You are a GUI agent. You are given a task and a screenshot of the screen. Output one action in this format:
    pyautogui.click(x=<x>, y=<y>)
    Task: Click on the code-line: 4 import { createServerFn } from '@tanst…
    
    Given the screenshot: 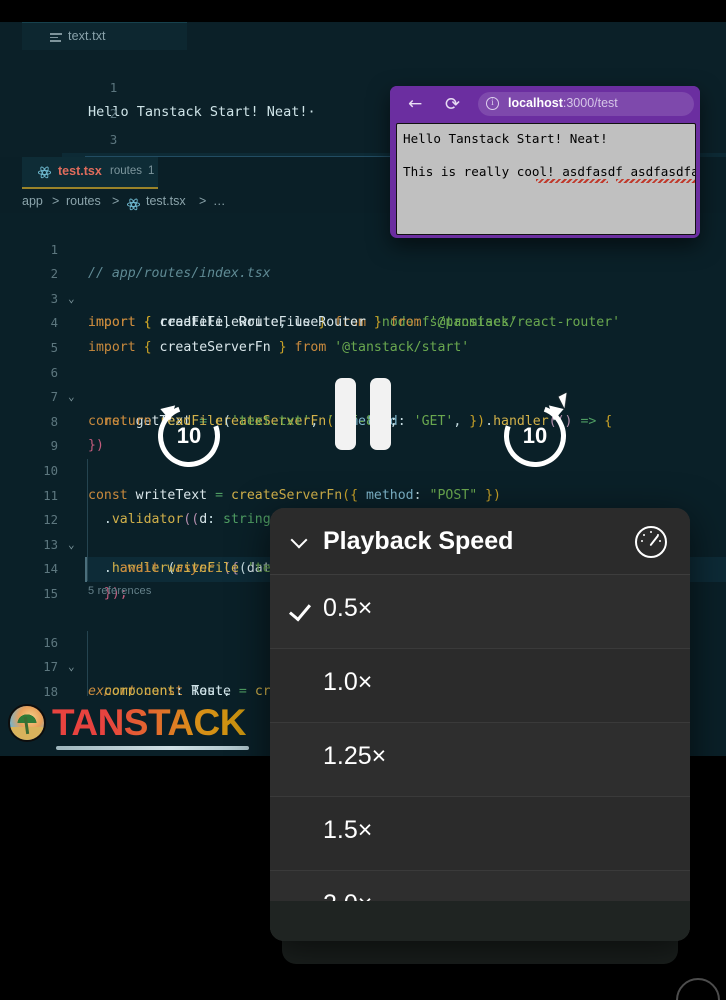 What is the action you would take?
    pyautogui.click(x=363, y=321)
    